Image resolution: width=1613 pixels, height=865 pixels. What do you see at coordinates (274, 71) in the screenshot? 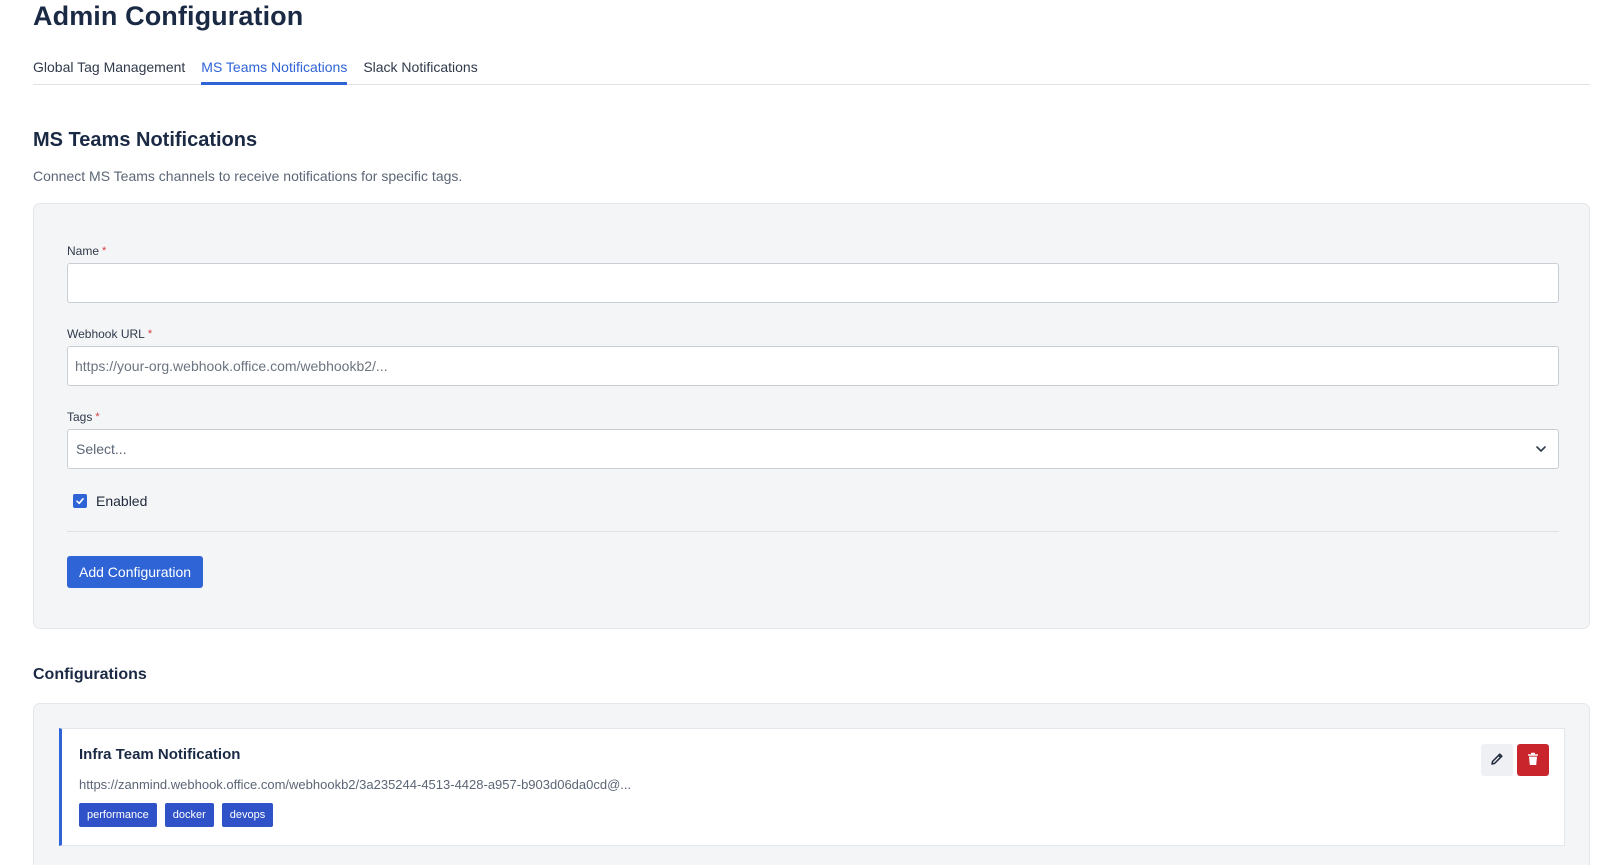
I see `tab-ms-teams-notifications: MS Teams Notifications` at bounding box center [274, 71].